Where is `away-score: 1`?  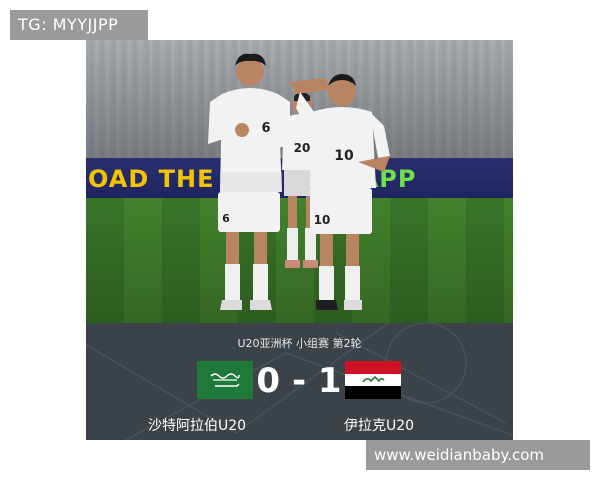
away-score: 1 is located at coordinates (329, 381).